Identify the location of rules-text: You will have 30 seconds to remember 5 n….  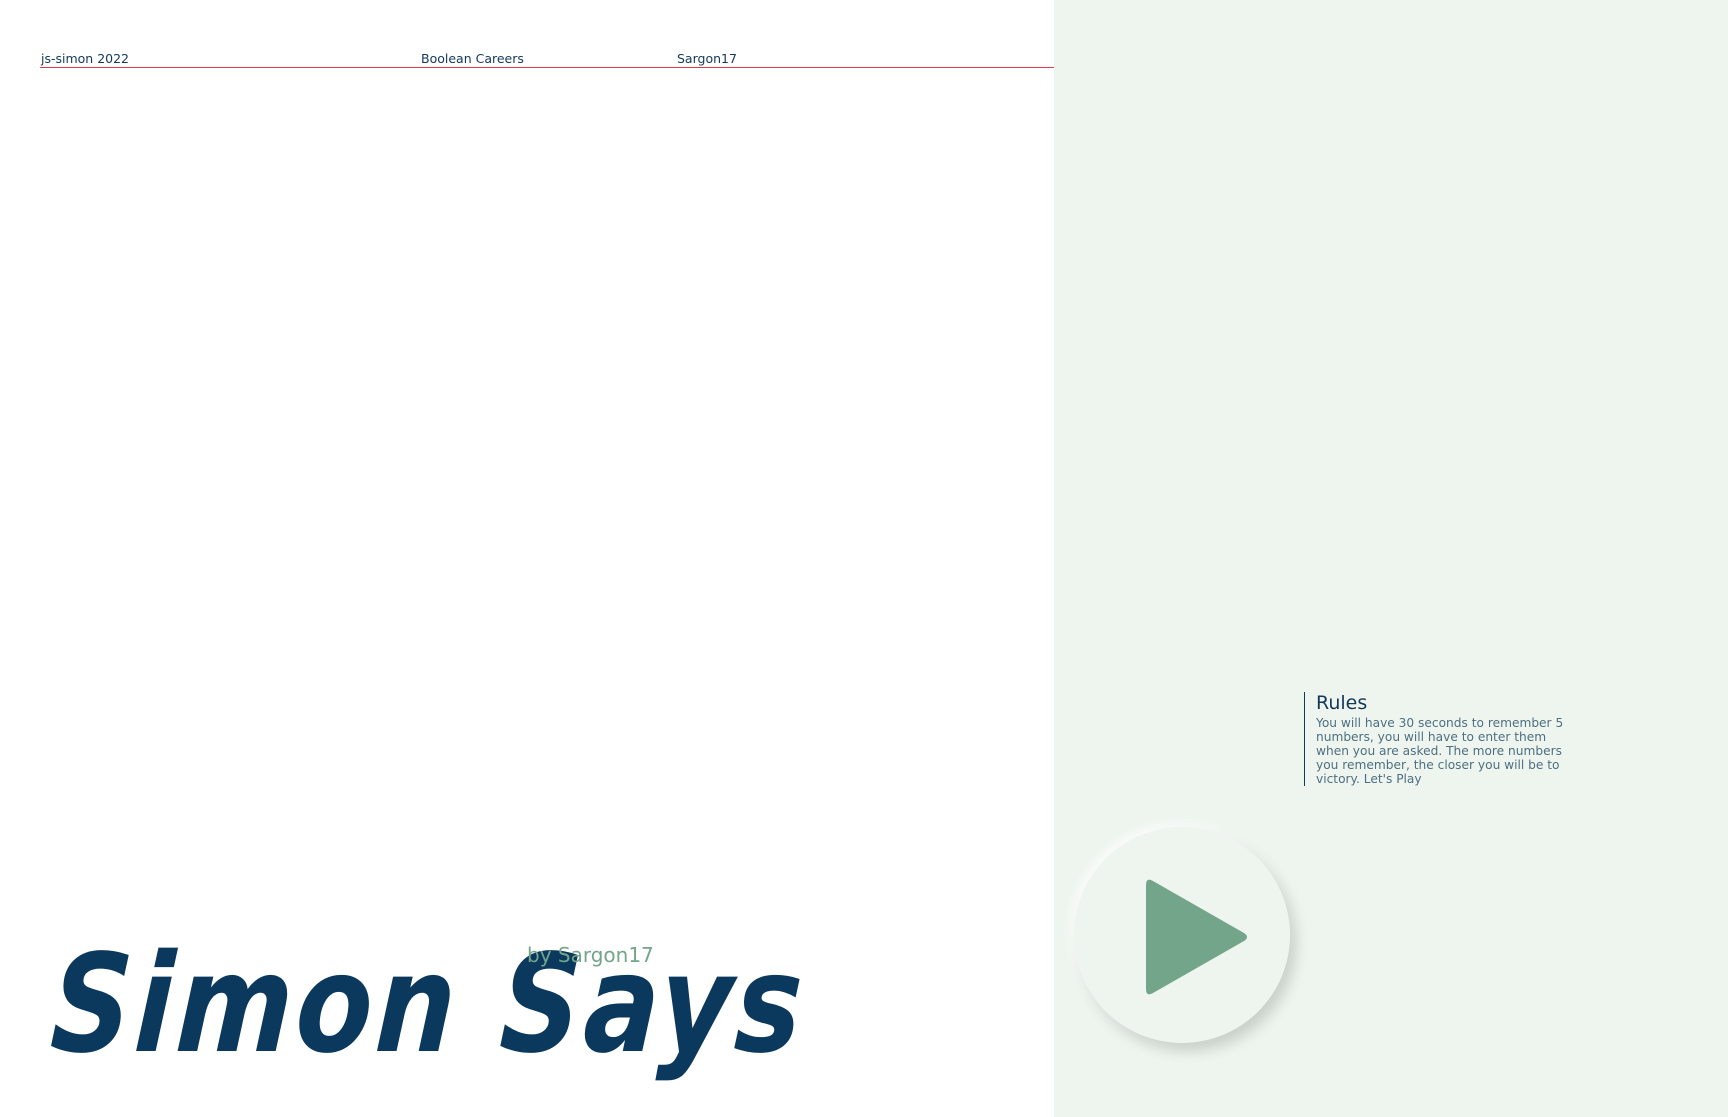
(1440, 751).